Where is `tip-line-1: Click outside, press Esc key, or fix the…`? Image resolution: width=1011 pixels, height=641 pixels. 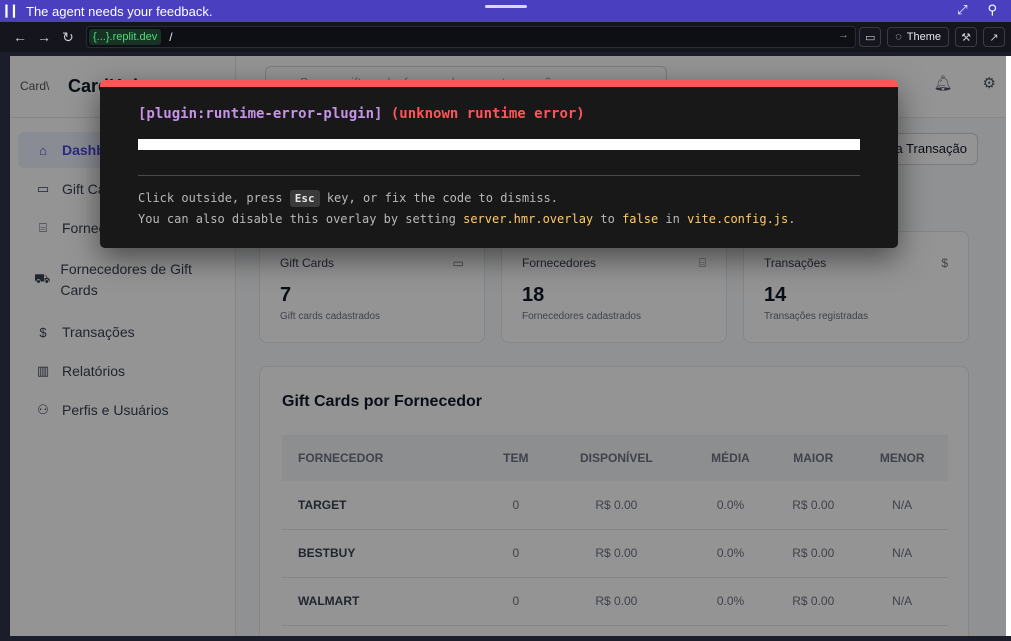 tip-line-1: Click outside, press Esc key, or fix the… is located at coordinates (466, 198).